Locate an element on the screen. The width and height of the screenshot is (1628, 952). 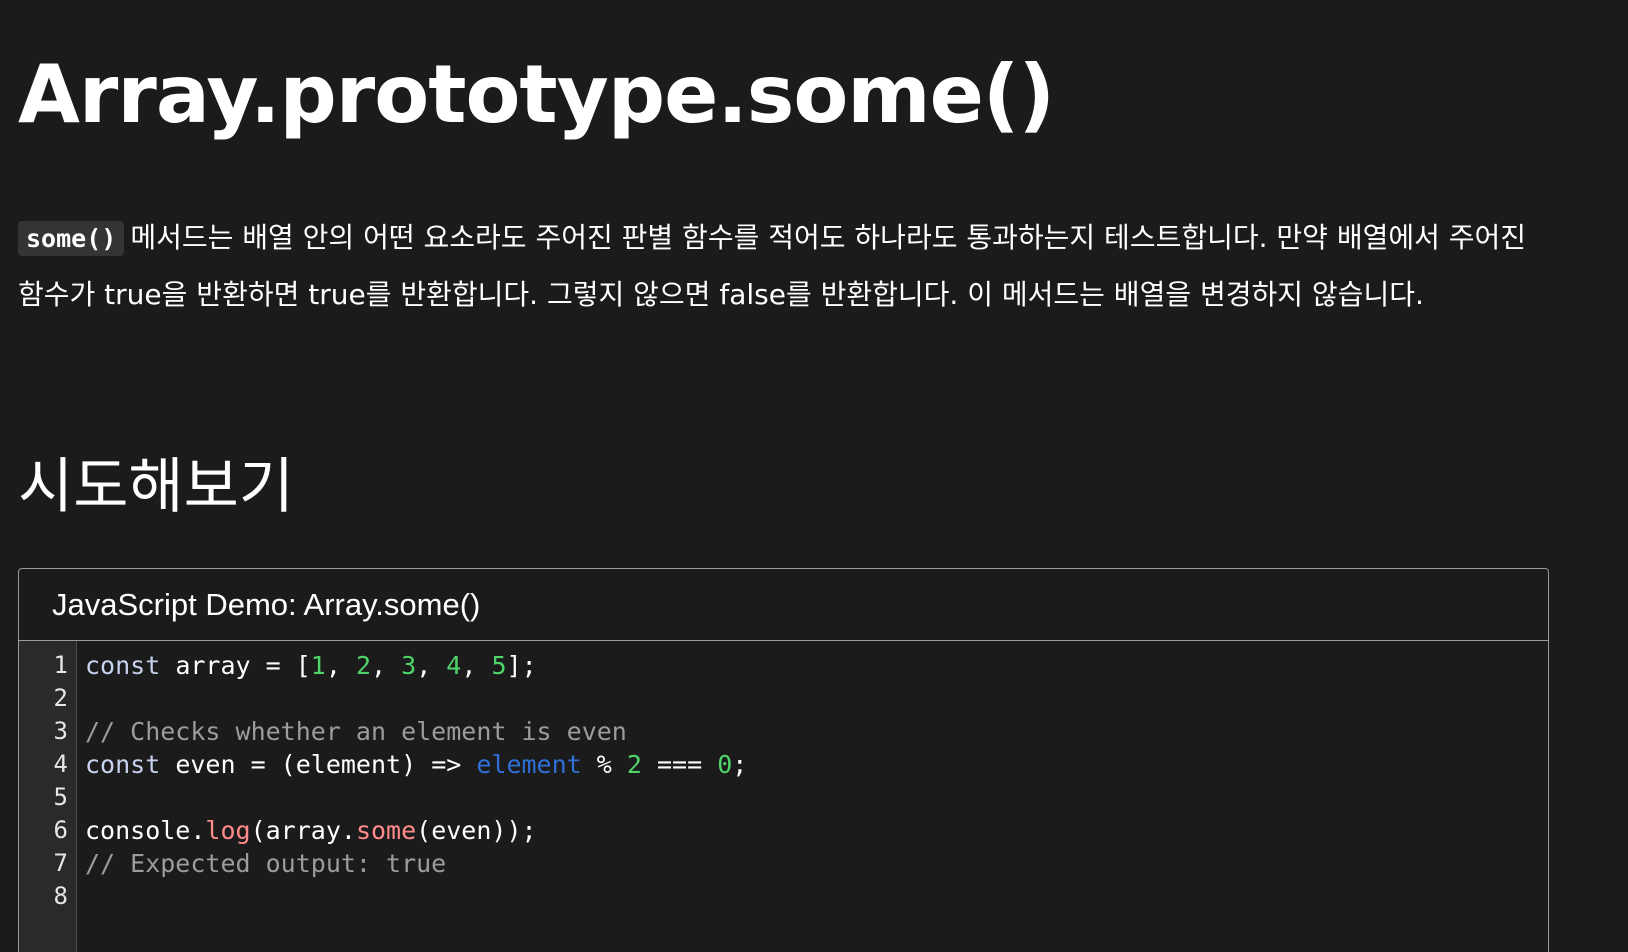
code-text: === is located at coordinates (679, 764).